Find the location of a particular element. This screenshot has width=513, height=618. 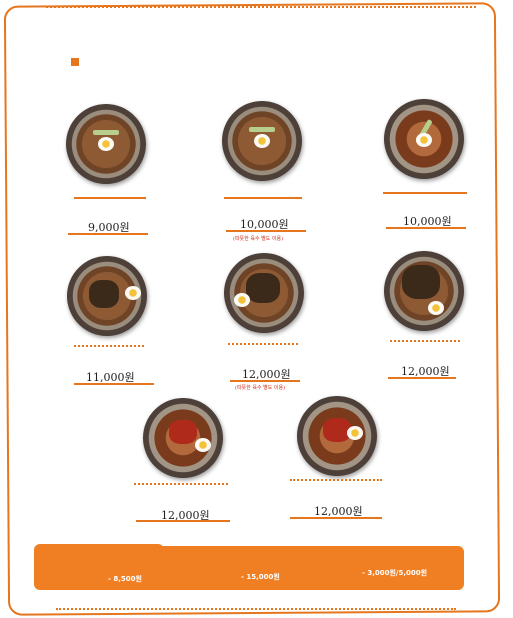

banner-price-left: - 8,500원 is located at coordinates (125, 579).